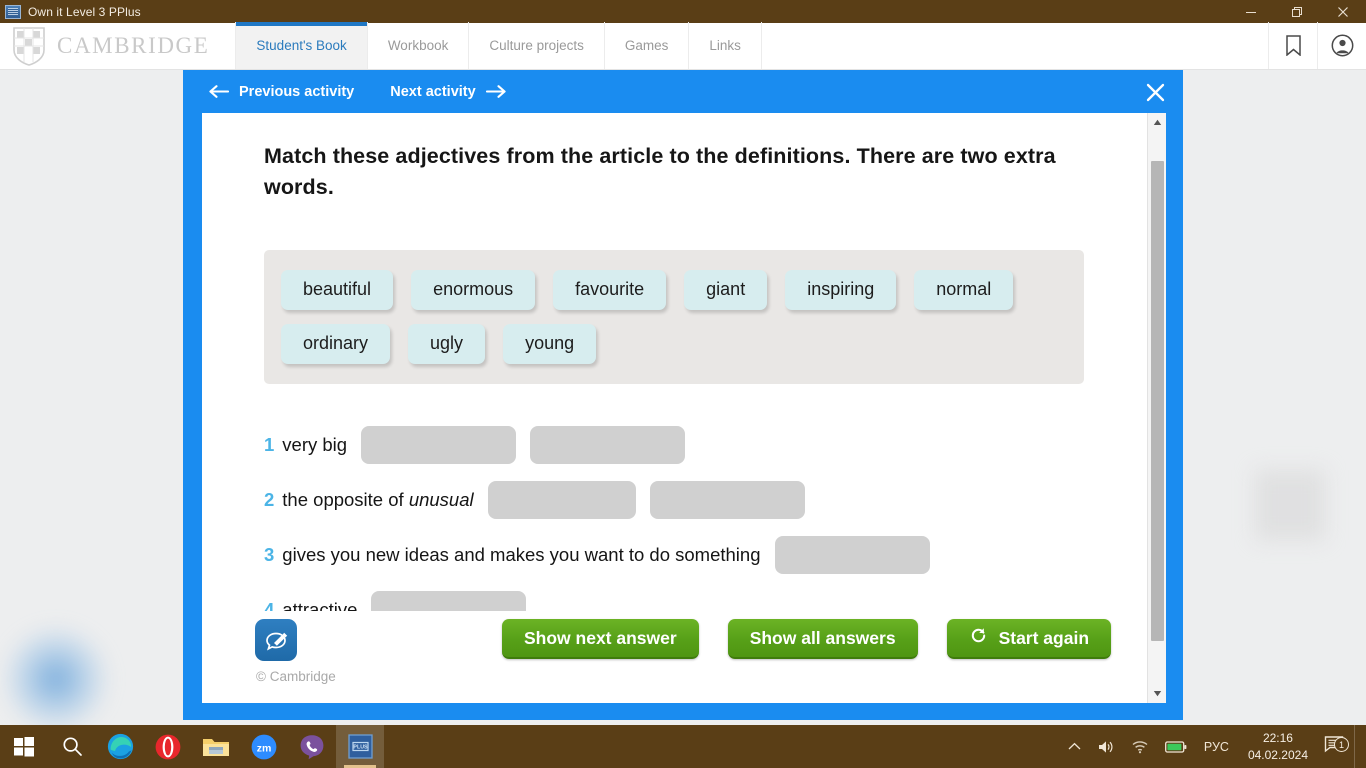 Image resolution: width=1366 pixels, height=768 pixels. Describe the element at coordinates (433, 91) in the screenshot. I see `next-activity-label: Next activity` at that location.